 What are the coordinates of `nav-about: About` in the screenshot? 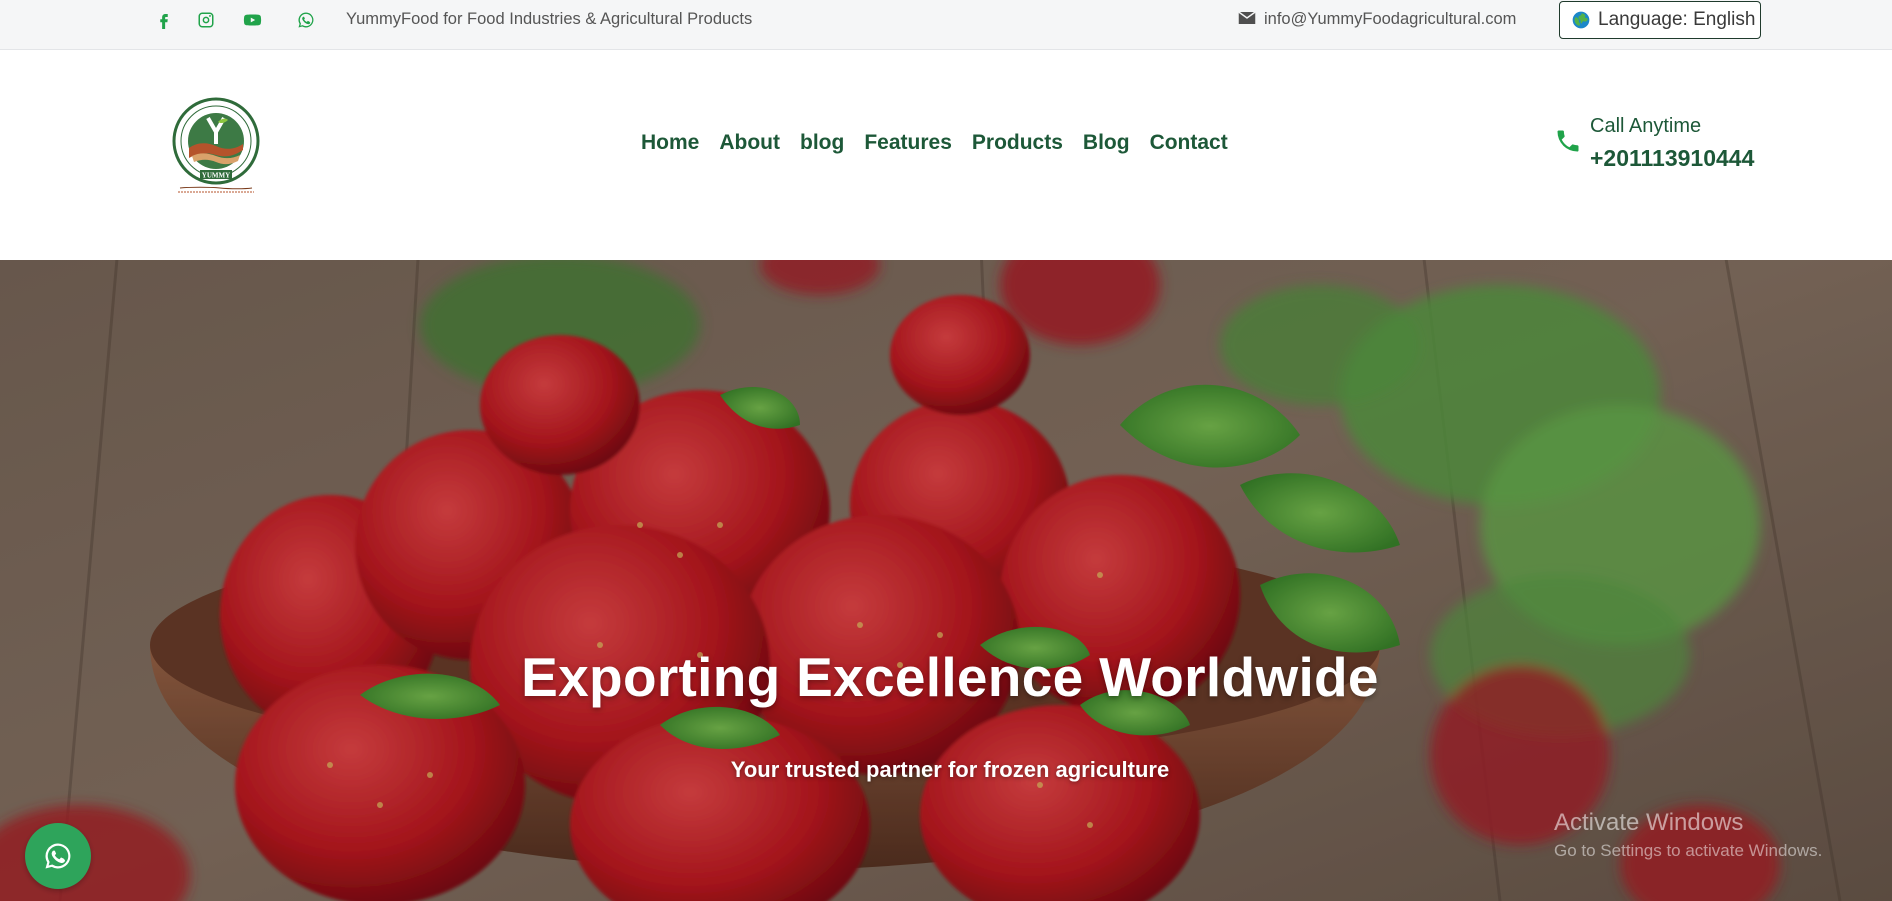 It's located at (749, 143).